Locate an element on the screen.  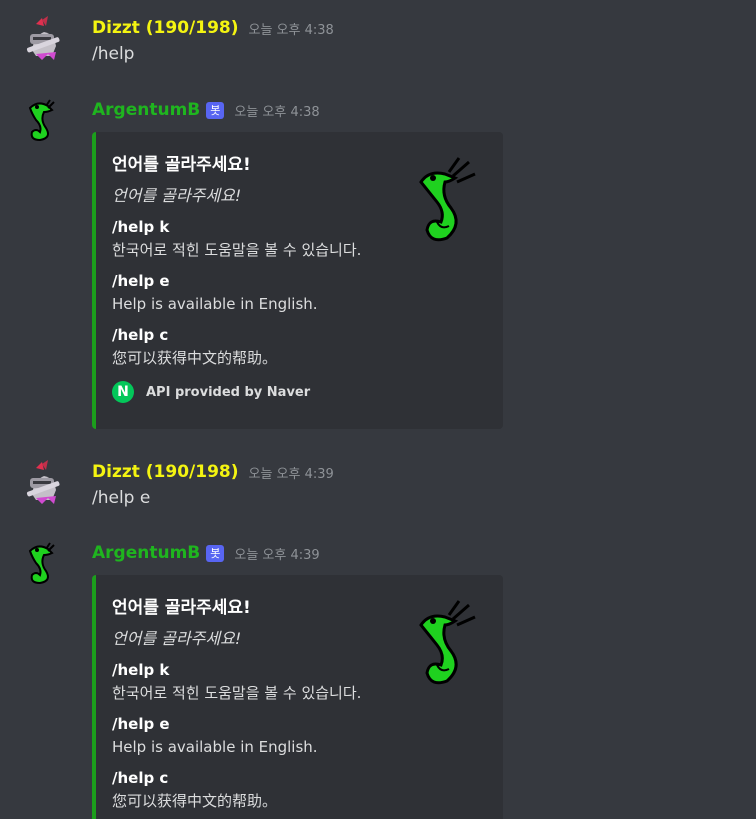
message-header: ArgentumB 봇 오늘 오후 4:39 is located at coordinates (206, 553).